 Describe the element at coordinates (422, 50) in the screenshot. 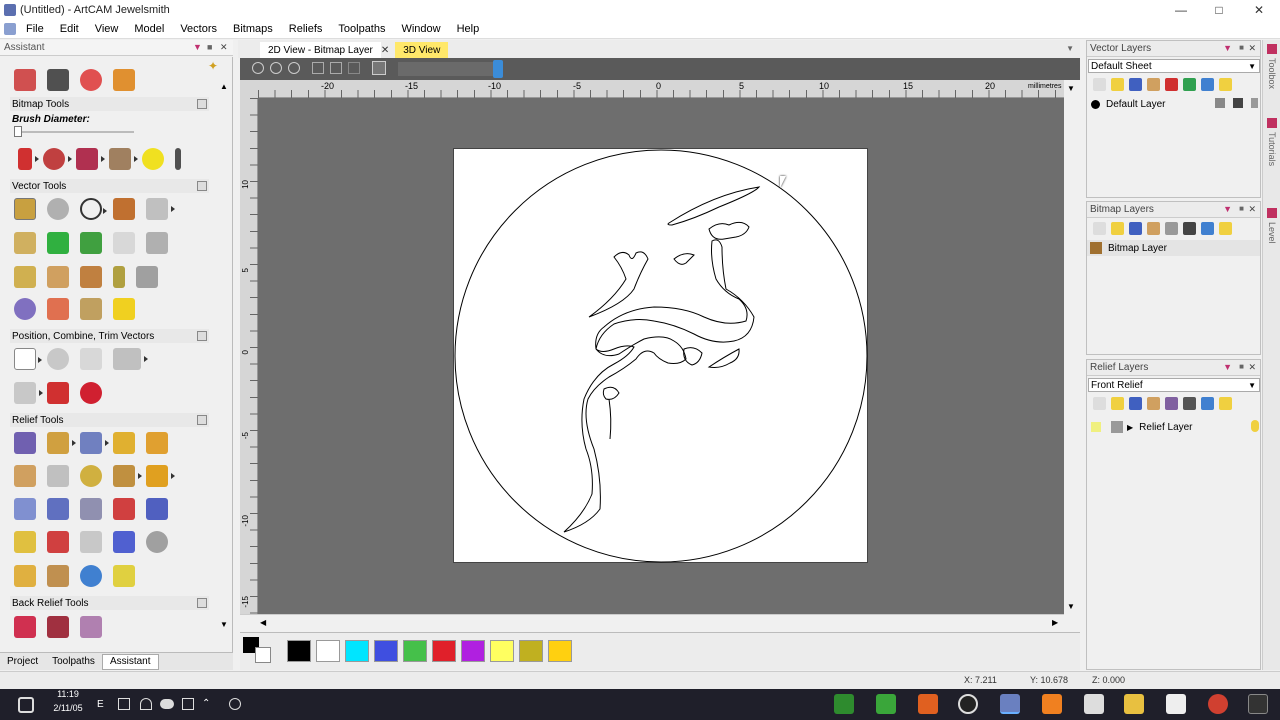

I see `tab-3d-view: 3D View` at that location.